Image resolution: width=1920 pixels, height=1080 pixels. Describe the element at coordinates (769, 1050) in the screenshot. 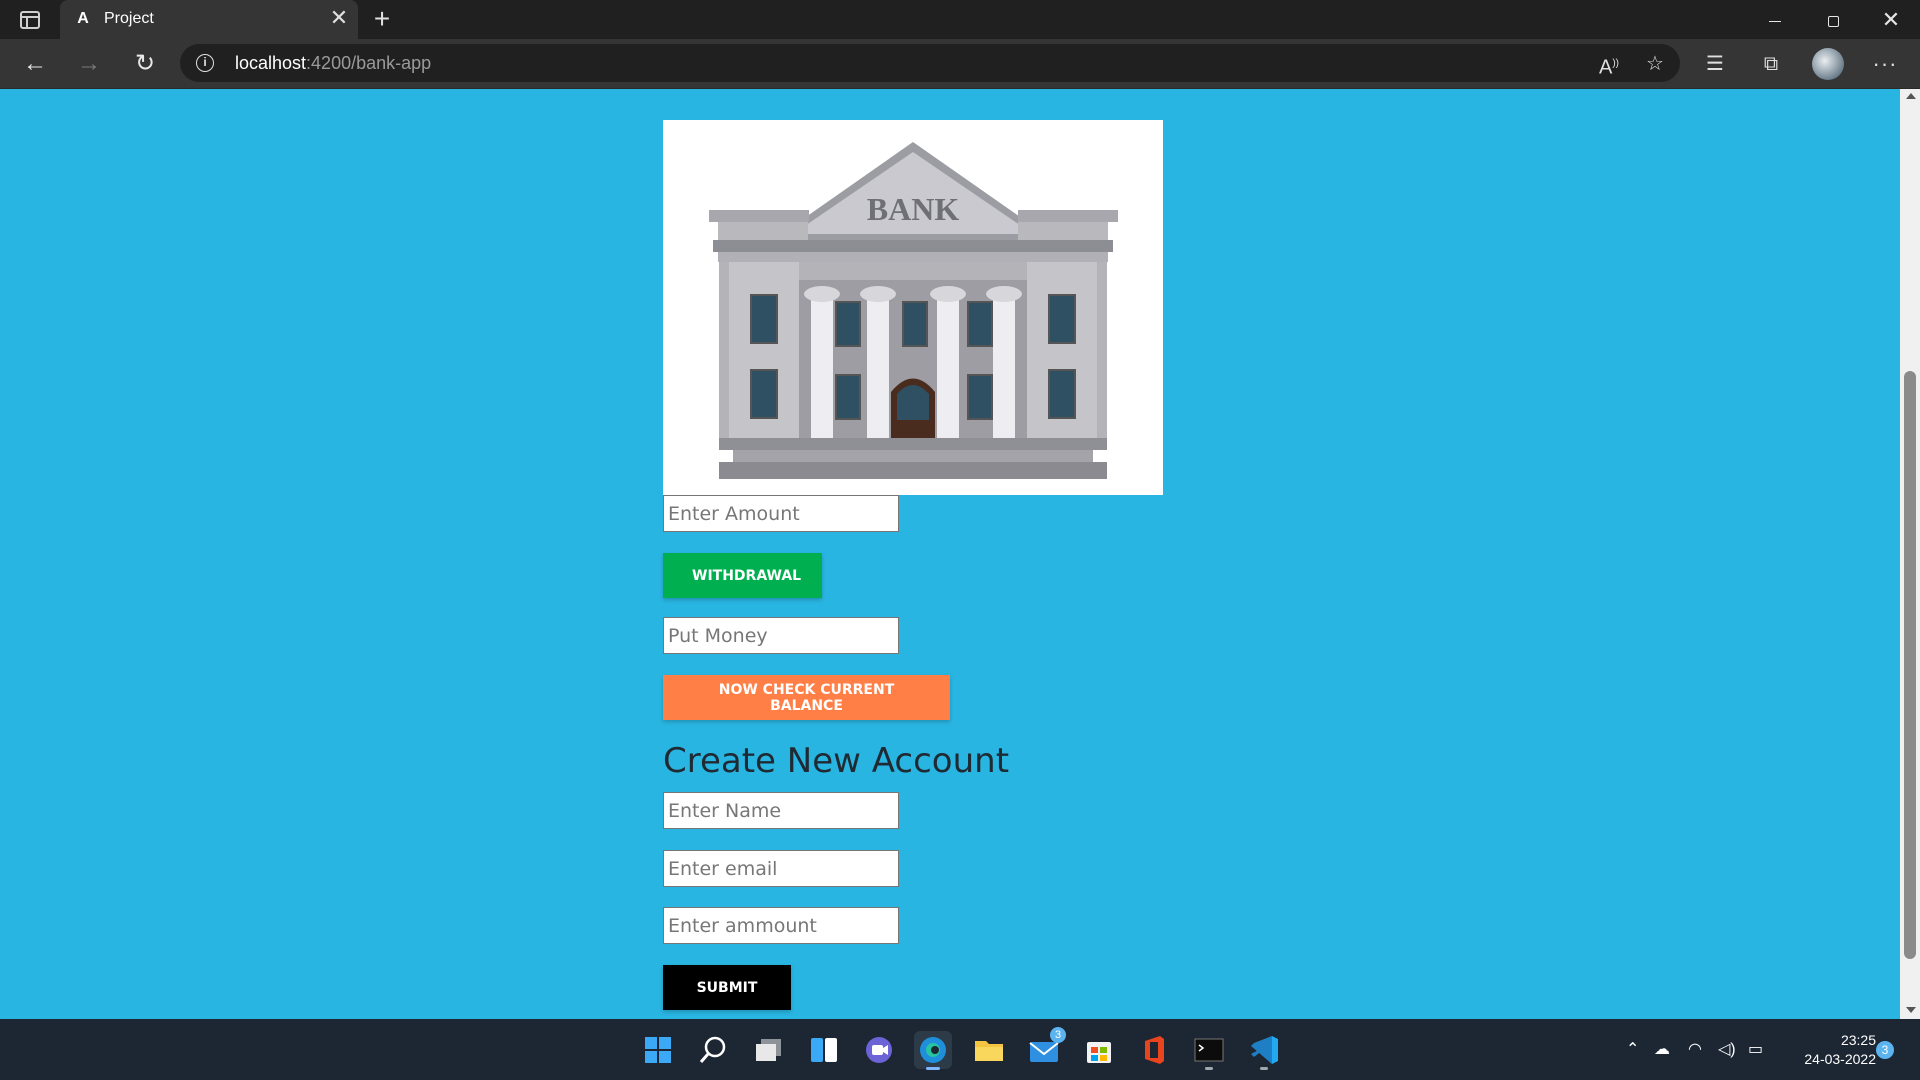

I see `task-view-icon` at that location.